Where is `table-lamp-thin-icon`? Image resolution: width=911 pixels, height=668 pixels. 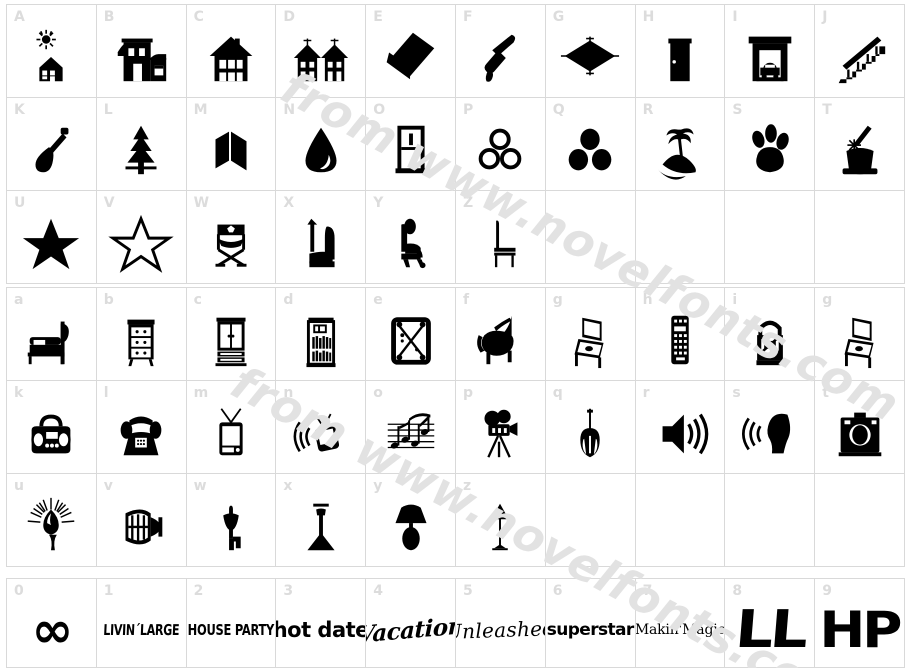
table-lamp-thin-icon is located at coordinates (321, 525).